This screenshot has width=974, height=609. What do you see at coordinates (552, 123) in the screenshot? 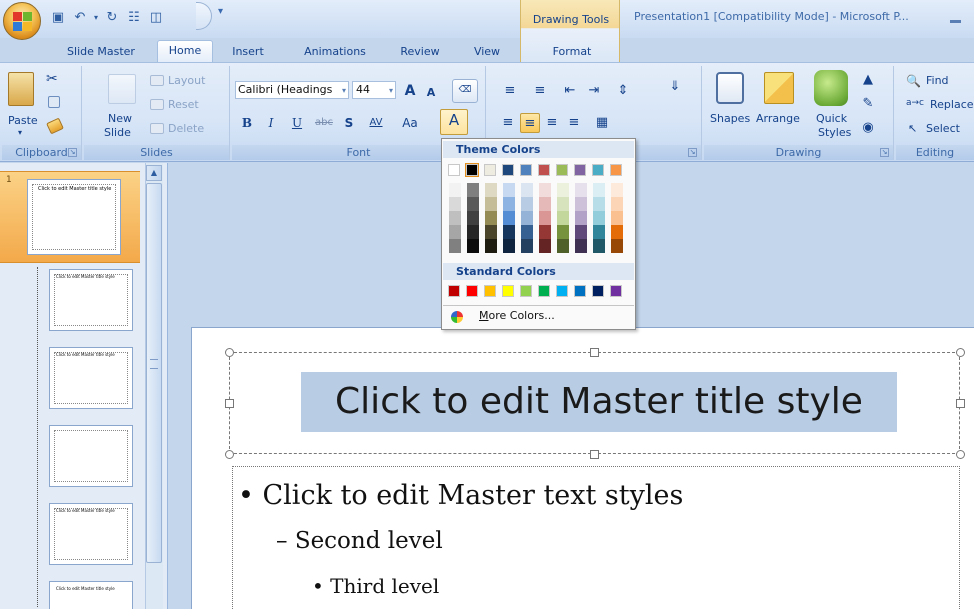
I see `align-right-icon: ≡` at bounding box center [552, 123].